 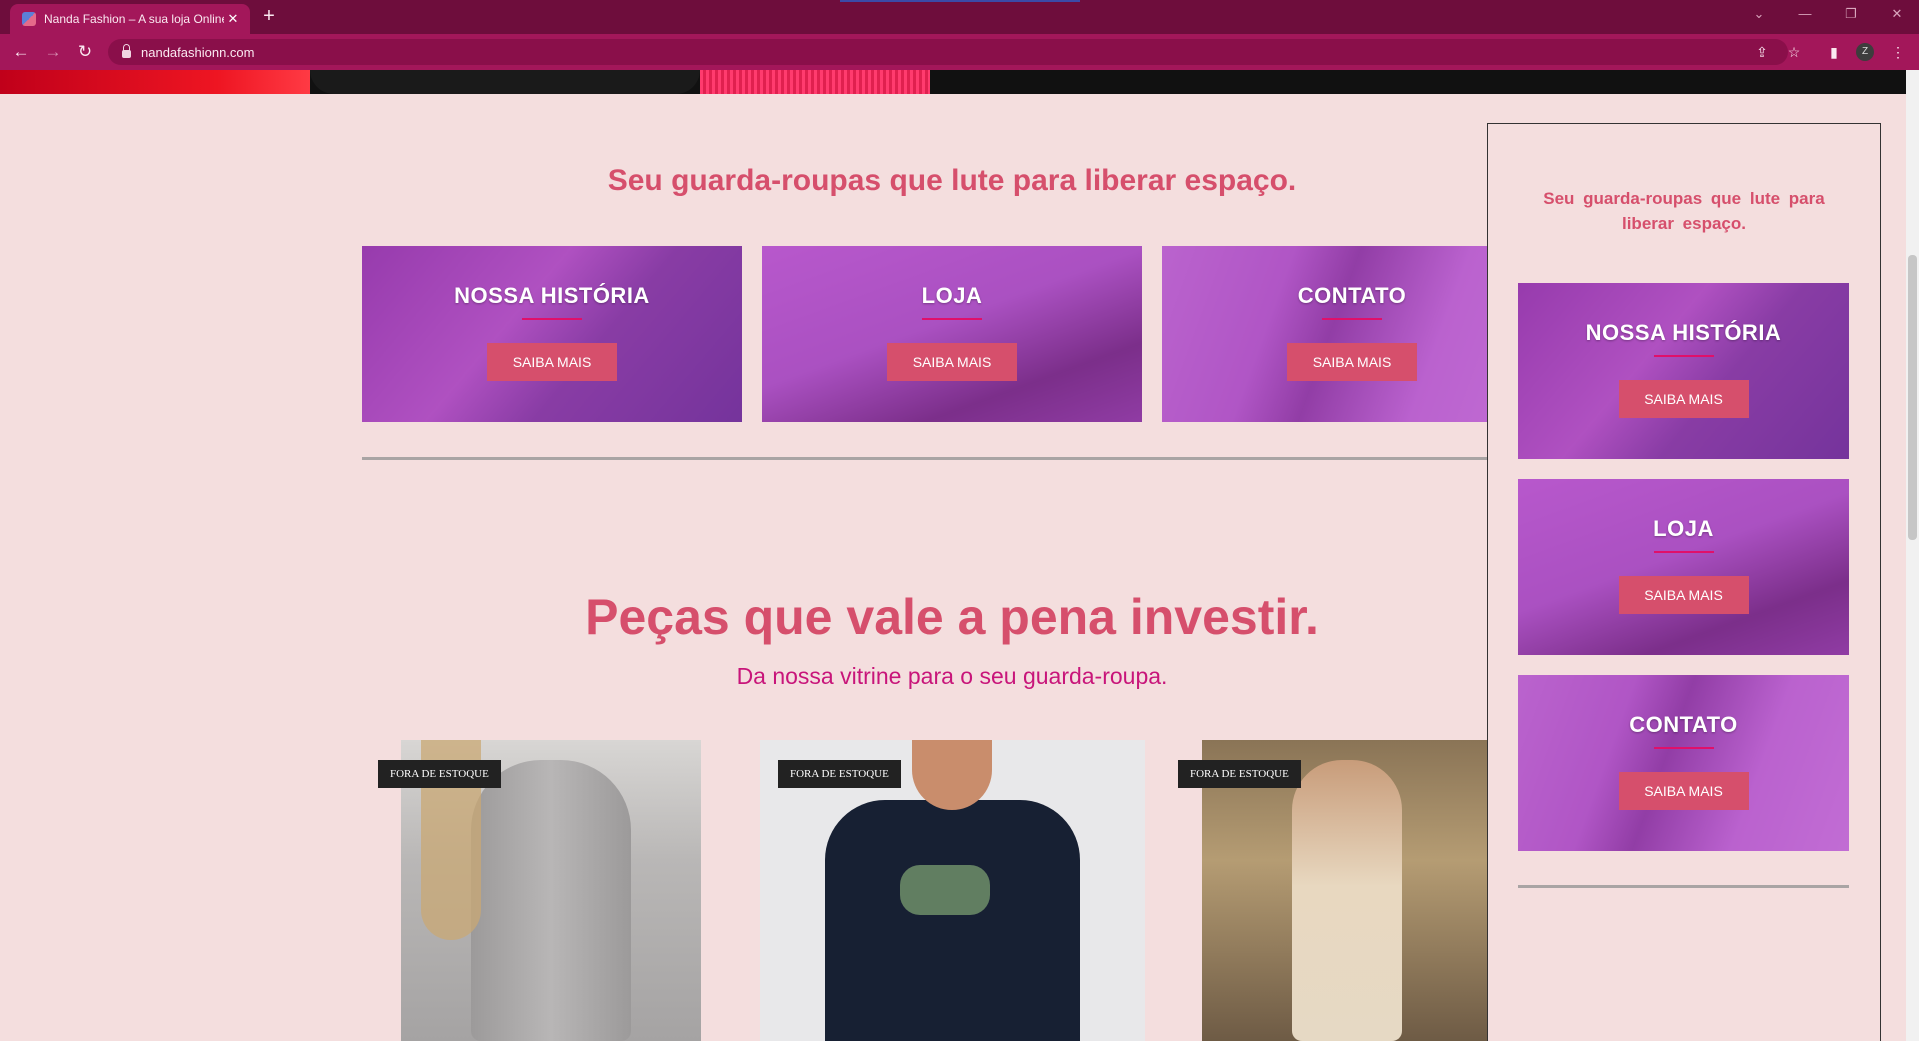 I want to click on tab-search-icon: ⌄, so click(x=1759, y=14).